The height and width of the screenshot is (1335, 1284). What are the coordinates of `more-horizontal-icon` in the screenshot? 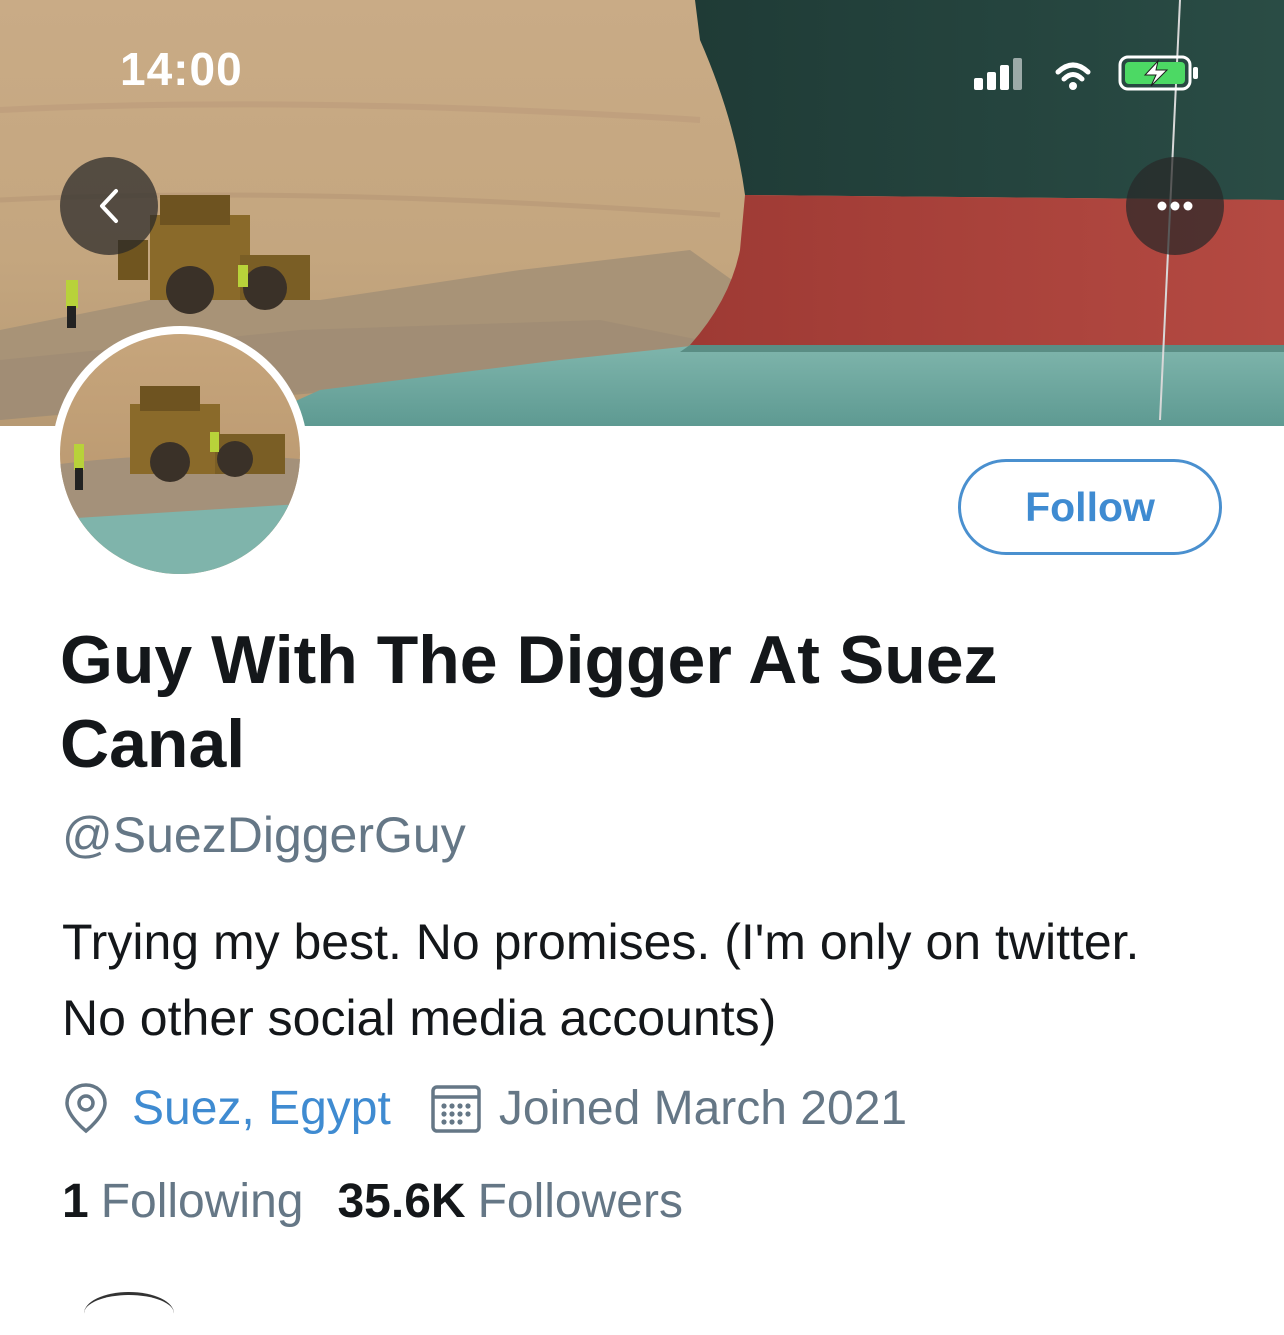 It's located at (1175, 206).